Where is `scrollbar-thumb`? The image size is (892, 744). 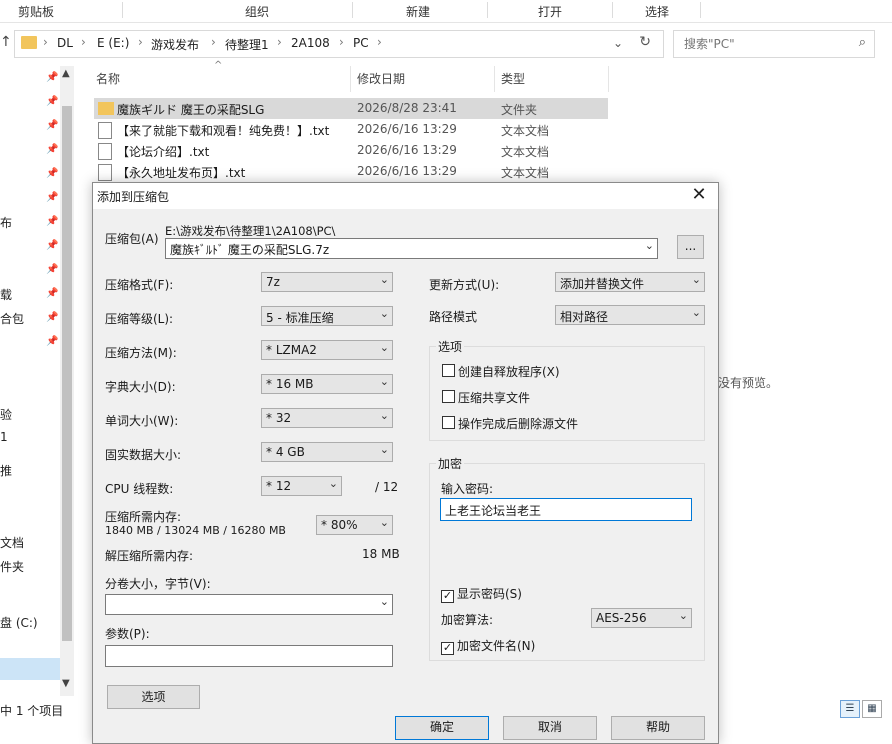
scrollbar-thumb is located at coordinates (67, 373).